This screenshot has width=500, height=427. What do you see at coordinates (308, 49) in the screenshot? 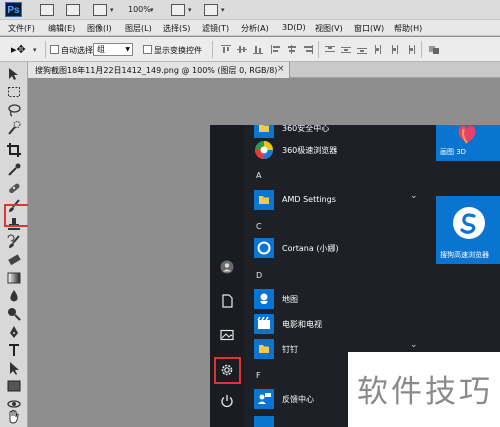
I see `align-right-icon` at bounding box center [308, 49].